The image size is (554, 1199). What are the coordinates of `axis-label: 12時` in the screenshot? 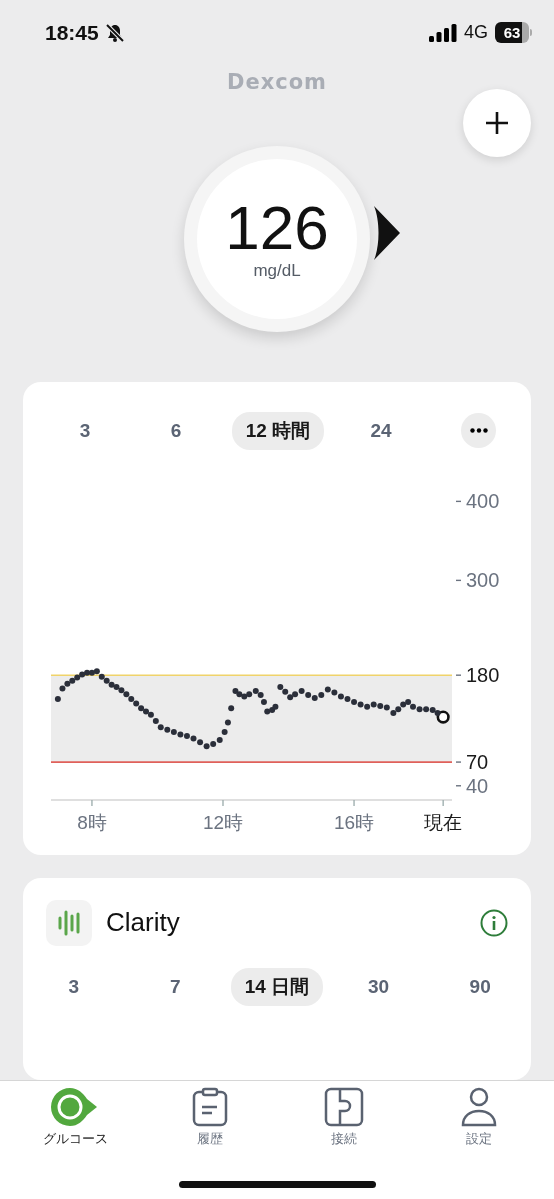 It's located at (223, 822).